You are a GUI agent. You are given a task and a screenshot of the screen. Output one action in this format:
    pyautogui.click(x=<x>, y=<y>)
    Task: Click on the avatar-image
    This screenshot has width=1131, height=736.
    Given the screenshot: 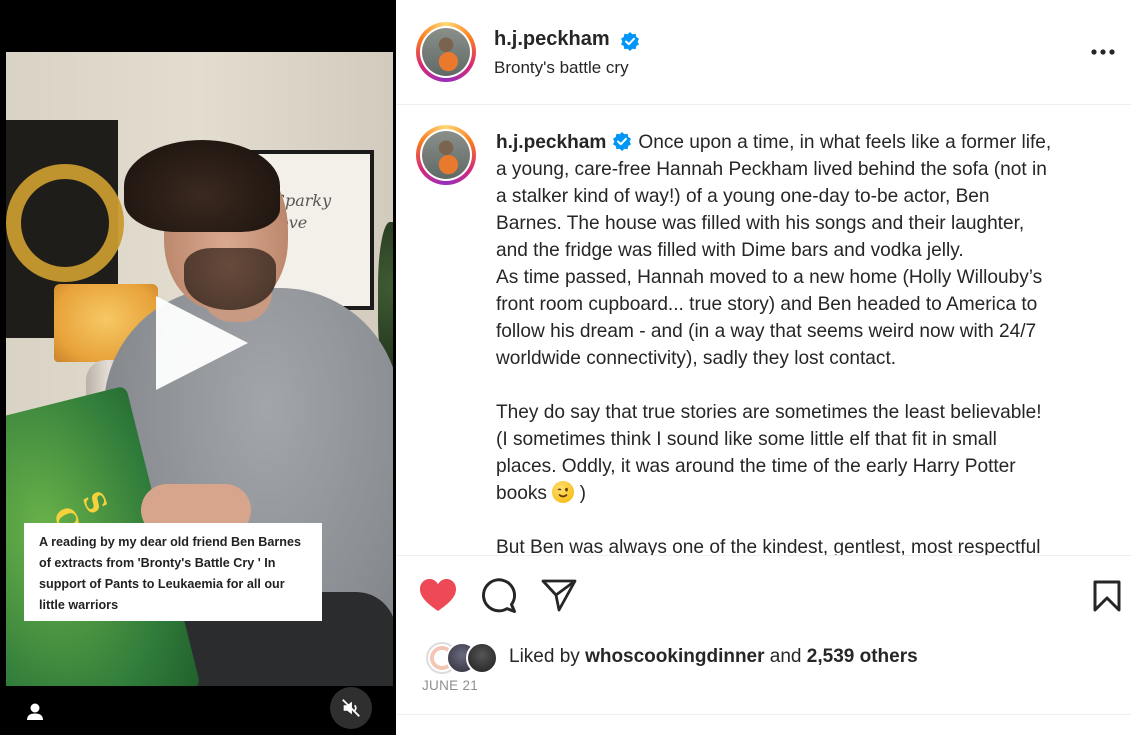 What is the action you would take?
    pyautogui.click(x=446, y=52)
    